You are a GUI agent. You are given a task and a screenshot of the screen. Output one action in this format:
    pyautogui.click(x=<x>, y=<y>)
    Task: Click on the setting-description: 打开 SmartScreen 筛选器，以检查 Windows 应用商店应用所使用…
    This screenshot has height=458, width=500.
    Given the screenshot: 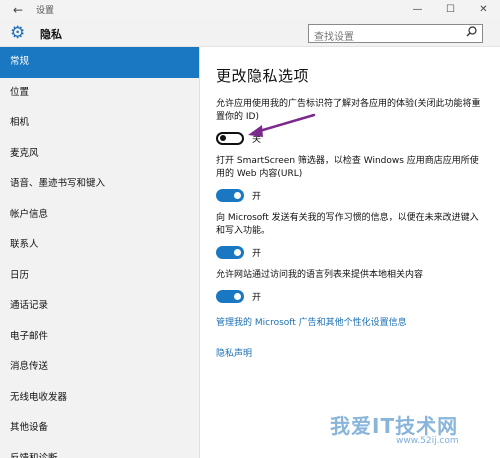 What is the action you would take?
    pyautogui.click(x=347, y=167)
    